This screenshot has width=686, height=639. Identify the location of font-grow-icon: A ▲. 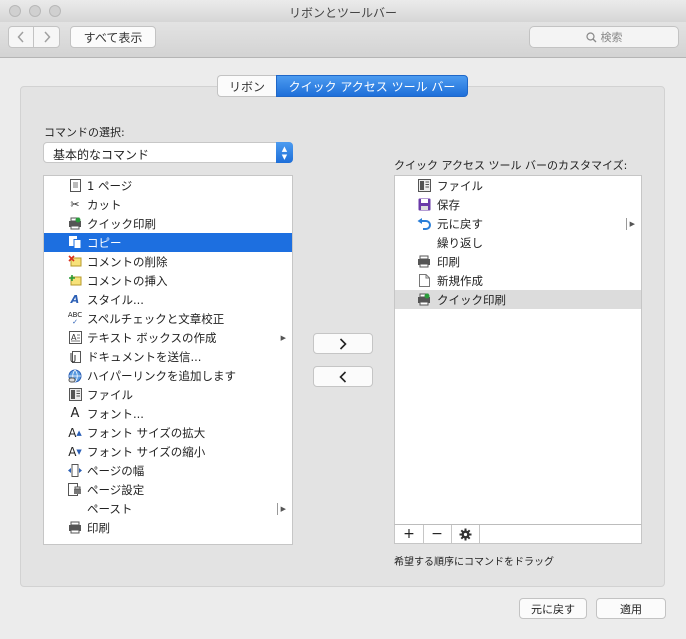
(75, 432).